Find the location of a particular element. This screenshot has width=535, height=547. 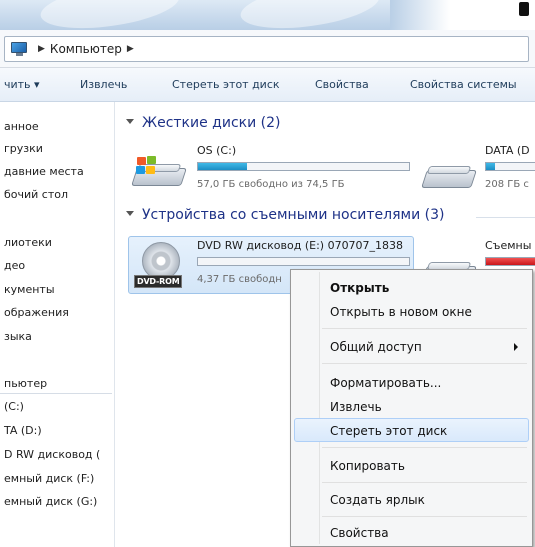

menu-item-erase-disk: Стереть этот диск is located at coordinates (411, 430).